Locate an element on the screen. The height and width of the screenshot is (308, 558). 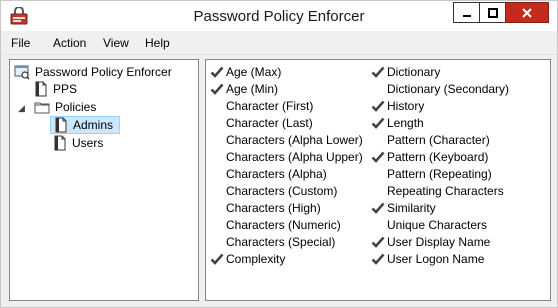
rule-label: Dictionary (Secondary) is located at coordinates (448, 88).